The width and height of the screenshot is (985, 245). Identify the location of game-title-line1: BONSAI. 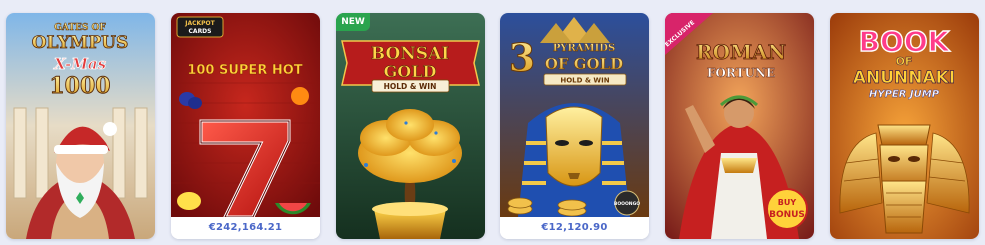
(410, 54).